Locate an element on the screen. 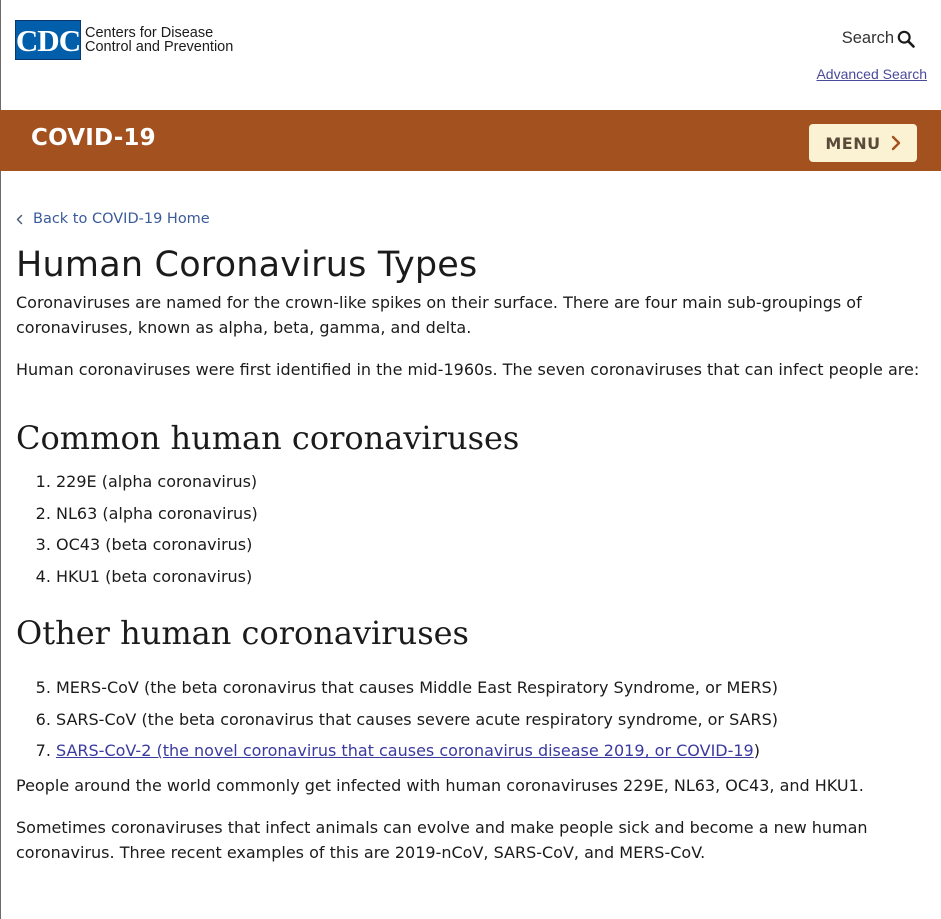  menu-button: MENU is located at coordinates (863, 143).